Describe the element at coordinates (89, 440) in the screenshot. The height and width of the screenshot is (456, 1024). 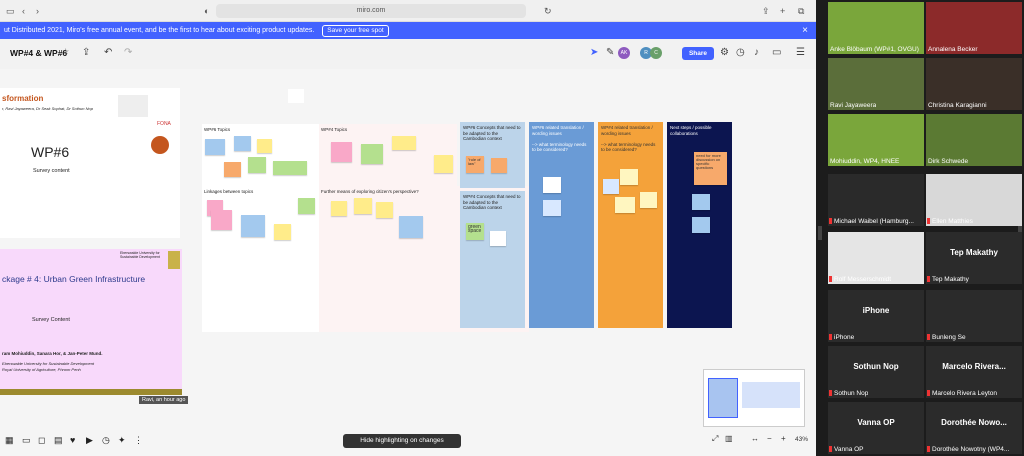
I see `video-icon: ▶` at that location.